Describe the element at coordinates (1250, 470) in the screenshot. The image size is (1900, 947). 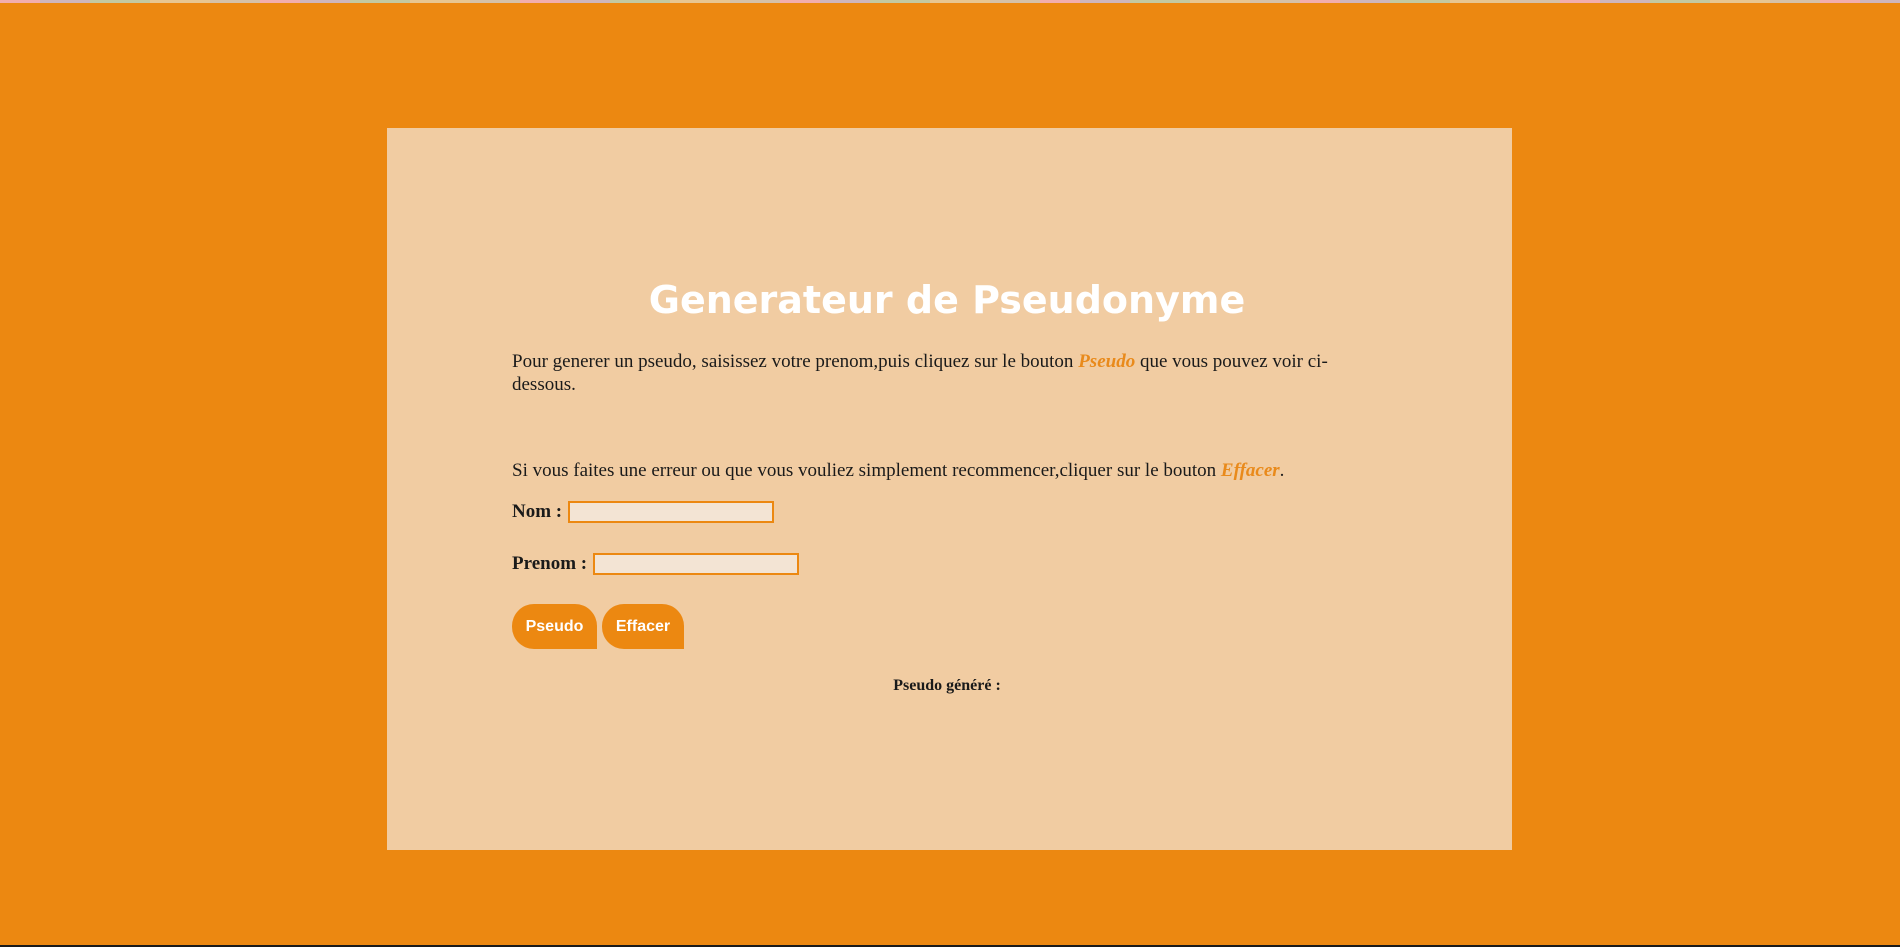
I see `reset-effacer-highlight: Effacer` at that location.